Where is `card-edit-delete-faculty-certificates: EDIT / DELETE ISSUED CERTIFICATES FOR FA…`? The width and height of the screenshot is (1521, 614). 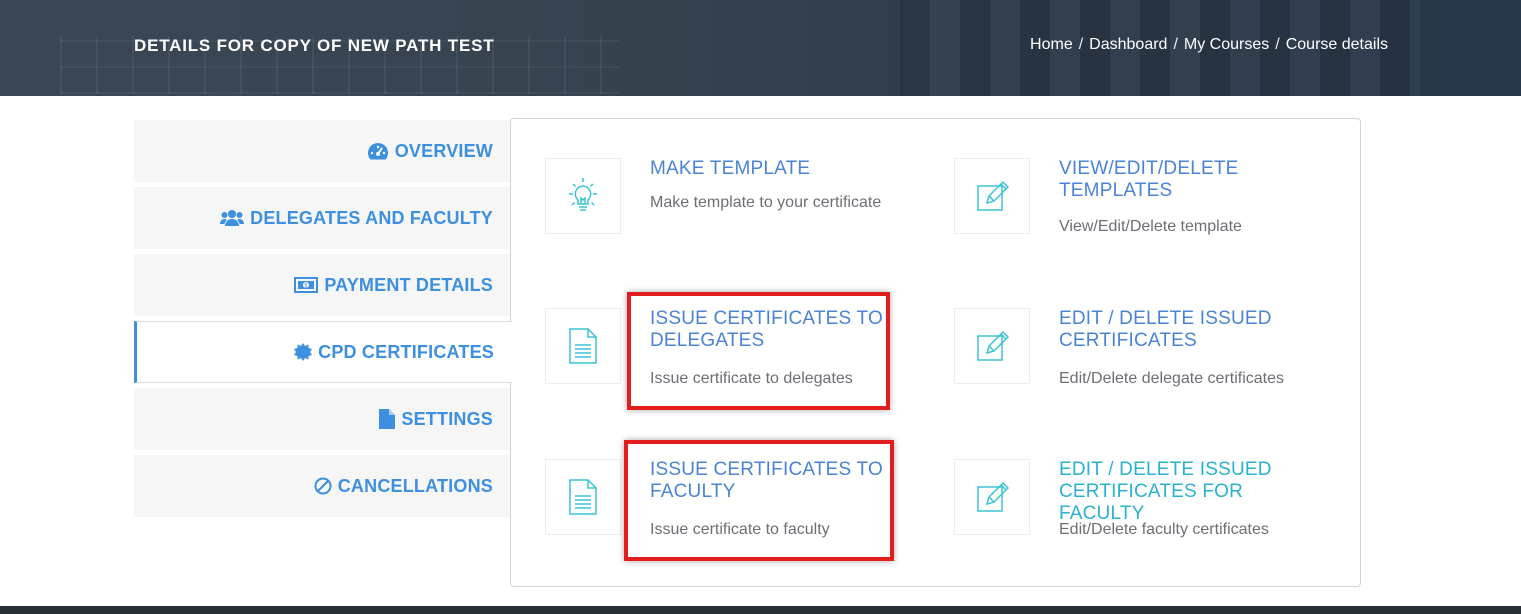 card-edit-delete-faculty-certificates: EDIT / DELETE ISSUED CERTIFICATES FOR FA… is located at coordinates (1144, 504).